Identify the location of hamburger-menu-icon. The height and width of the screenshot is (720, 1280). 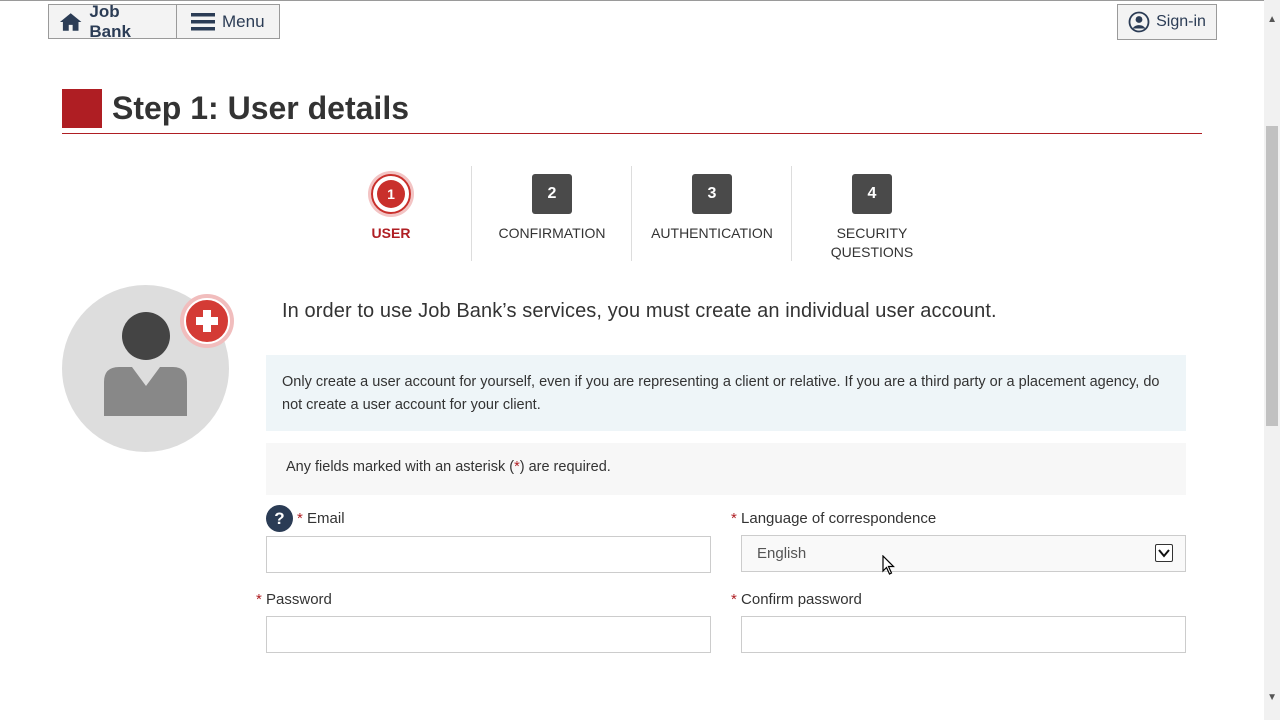
(203, 21).